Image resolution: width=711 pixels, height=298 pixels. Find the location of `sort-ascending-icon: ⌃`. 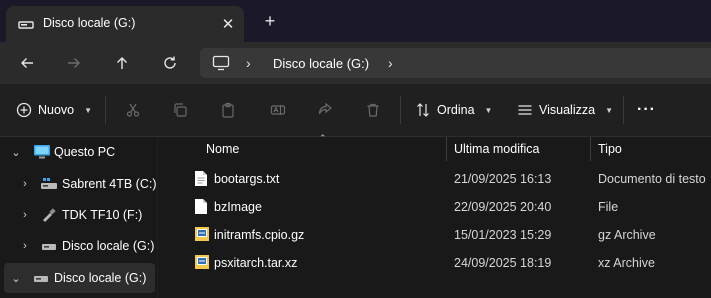

sort-ascending-icon: ⌃ is located at coordinates (323, 138).